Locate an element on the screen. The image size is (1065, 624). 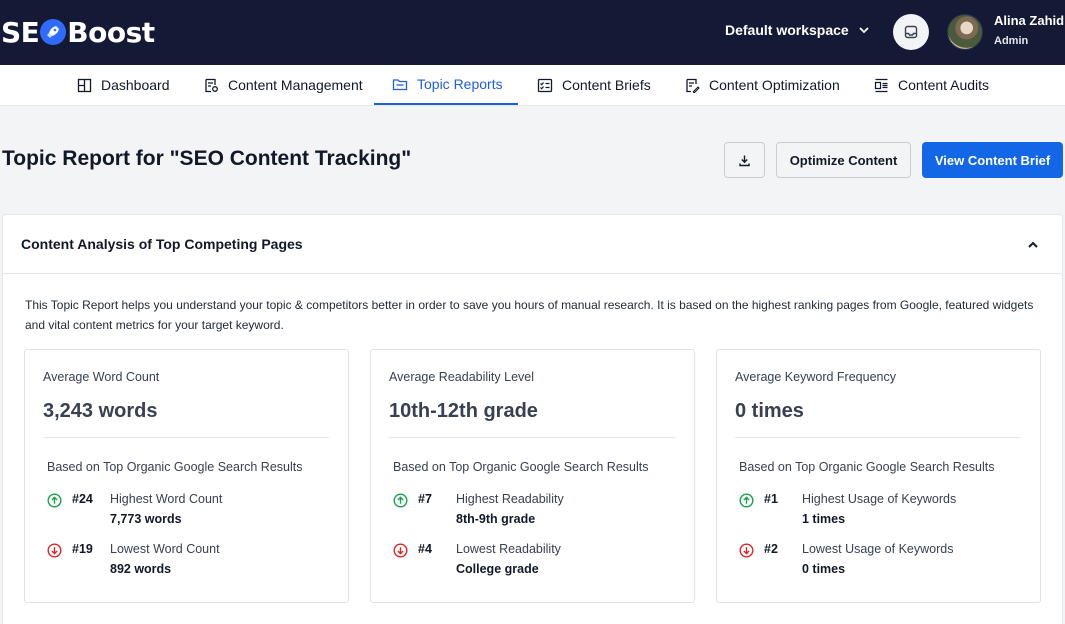
tab-content-management-label: Content Management is located at coordinates (295, 85).